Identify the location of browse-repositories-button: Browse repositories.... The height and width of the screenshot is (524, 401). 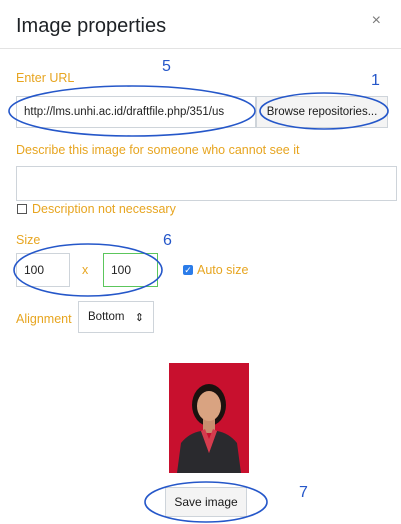
(322, 112).